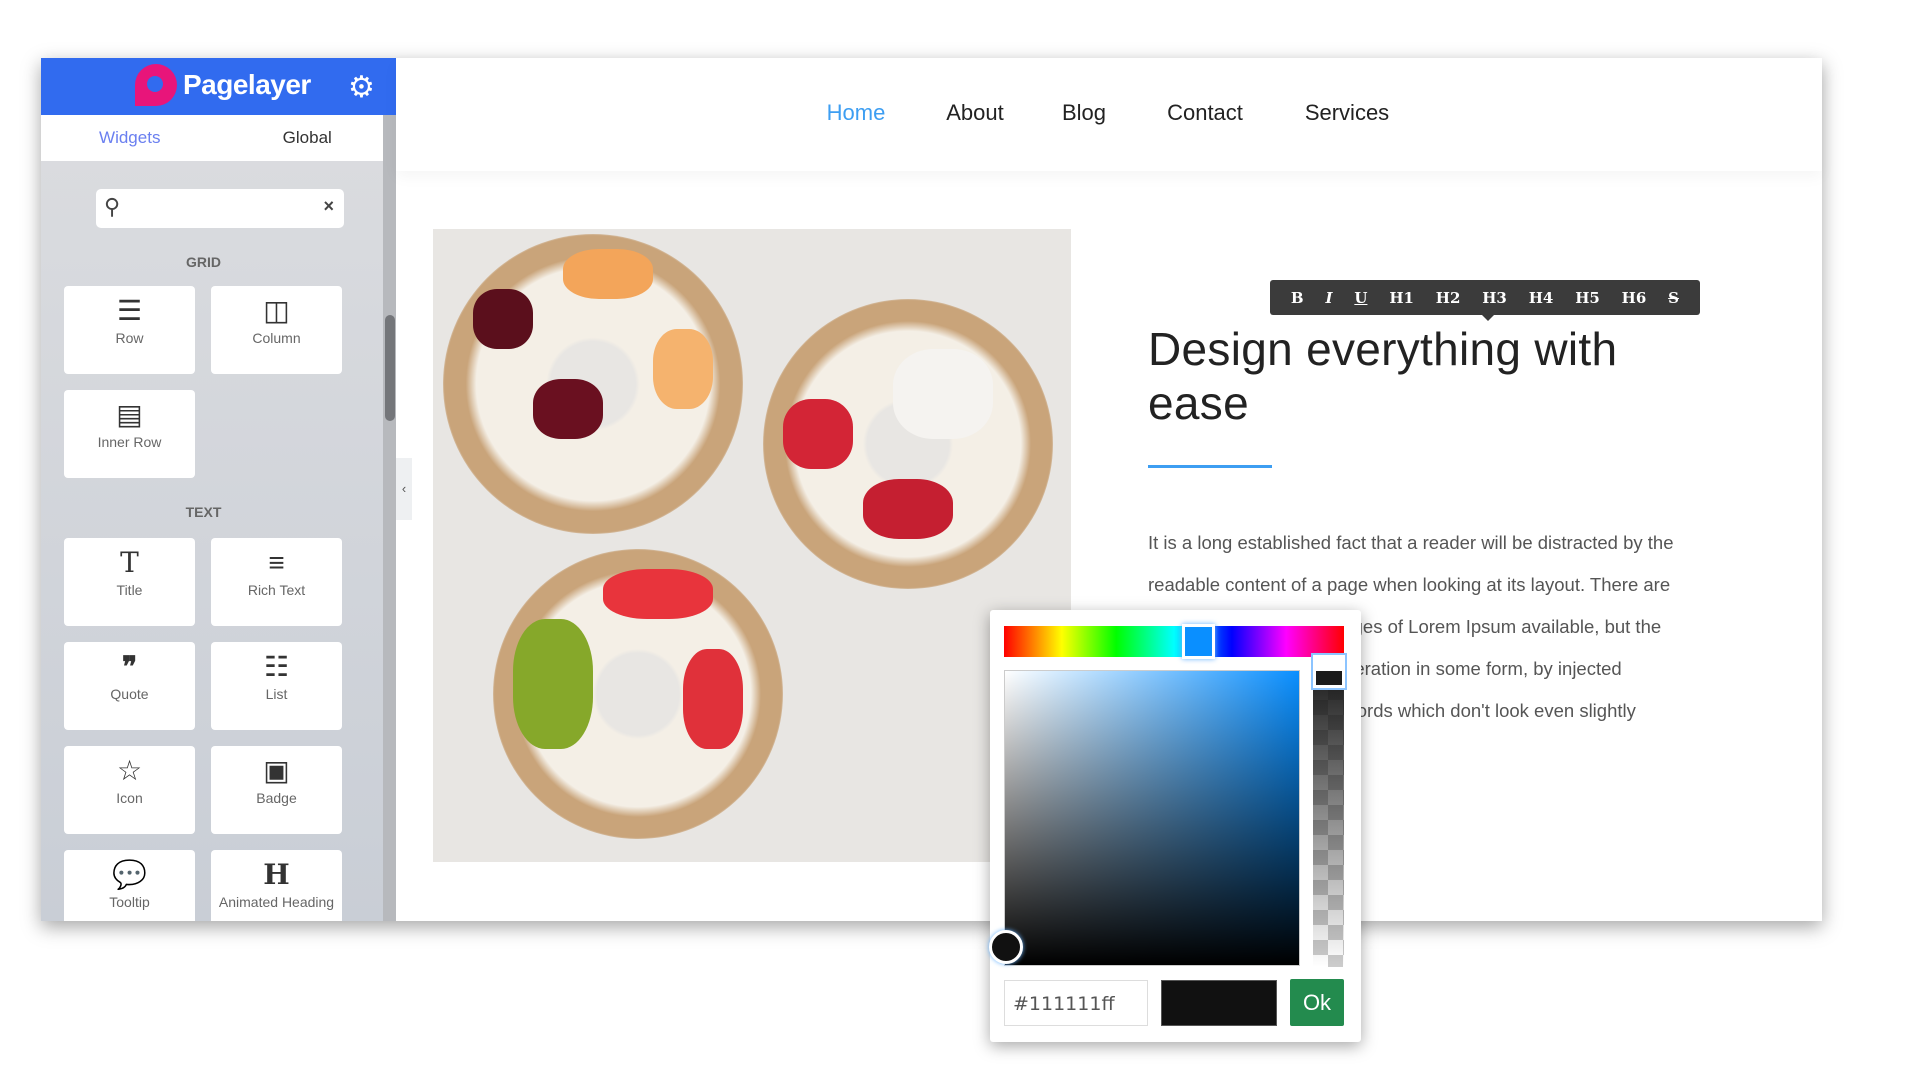 The width and height of the screenshot is (1920, 1086). What do you see at coordinates (975, 113) in the screenshot?
I see `nav-about: About` at bounding box center [975, 113].